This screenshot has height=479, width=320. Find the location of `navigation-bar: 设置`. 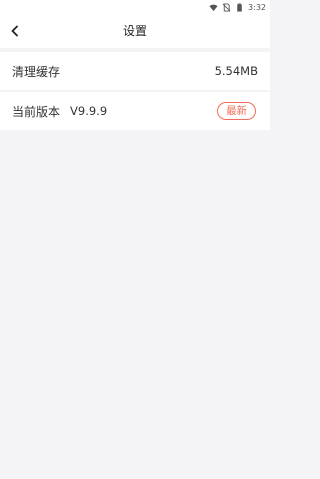

navigation-bar: 设置 is located at coordinates (135, 31).